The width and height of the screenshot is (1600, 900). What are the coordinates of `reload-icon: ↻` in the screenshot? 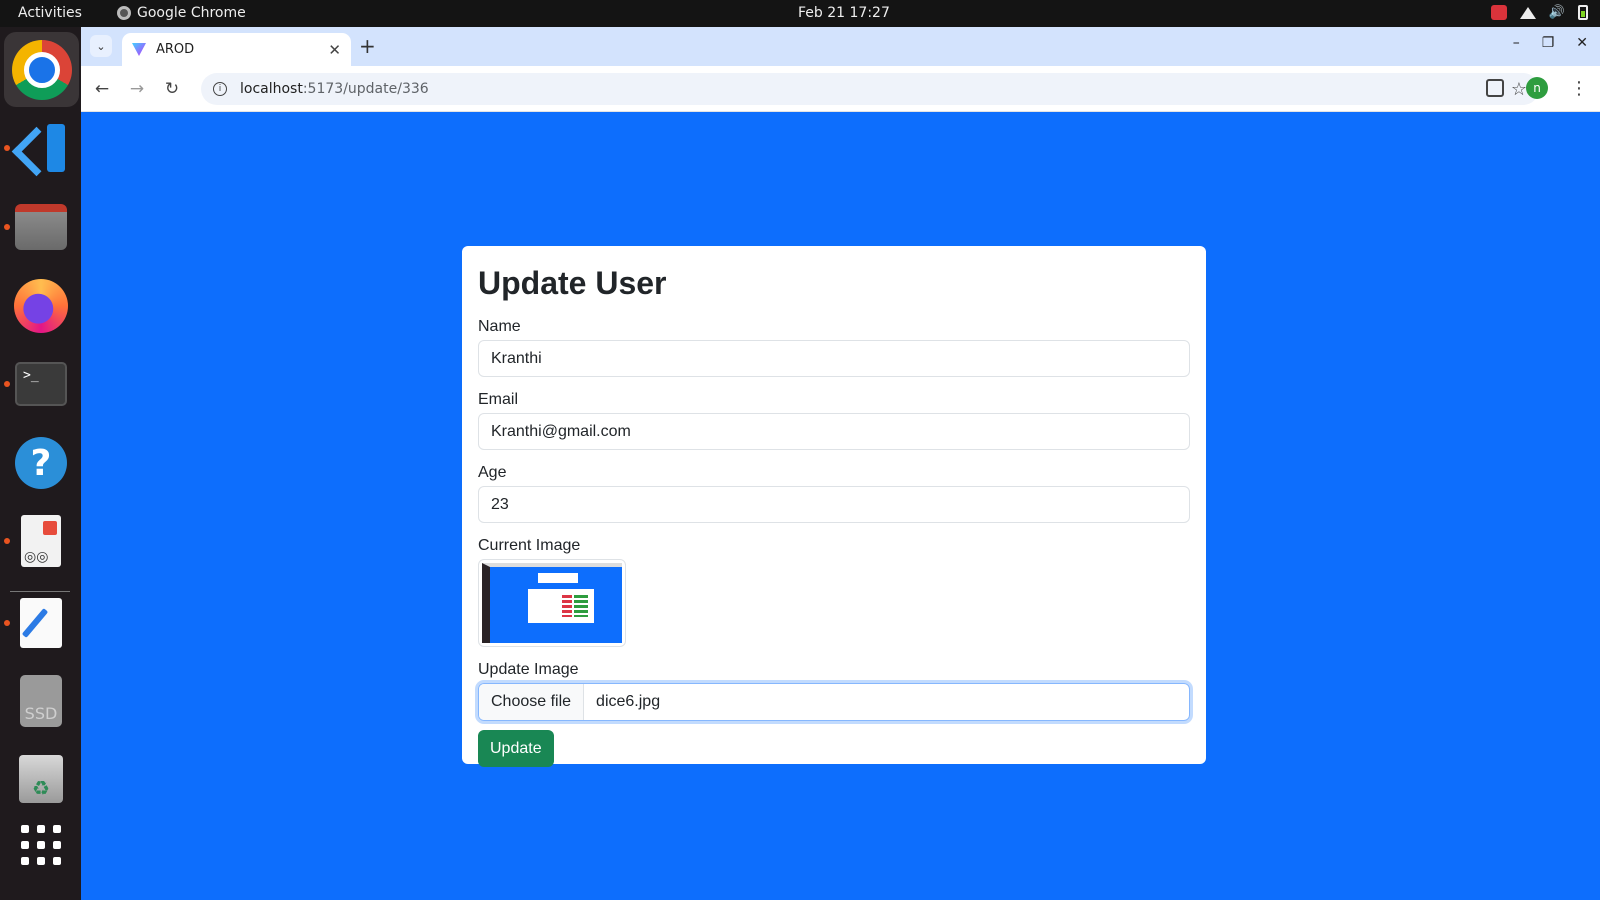 It's located at (172, 89).